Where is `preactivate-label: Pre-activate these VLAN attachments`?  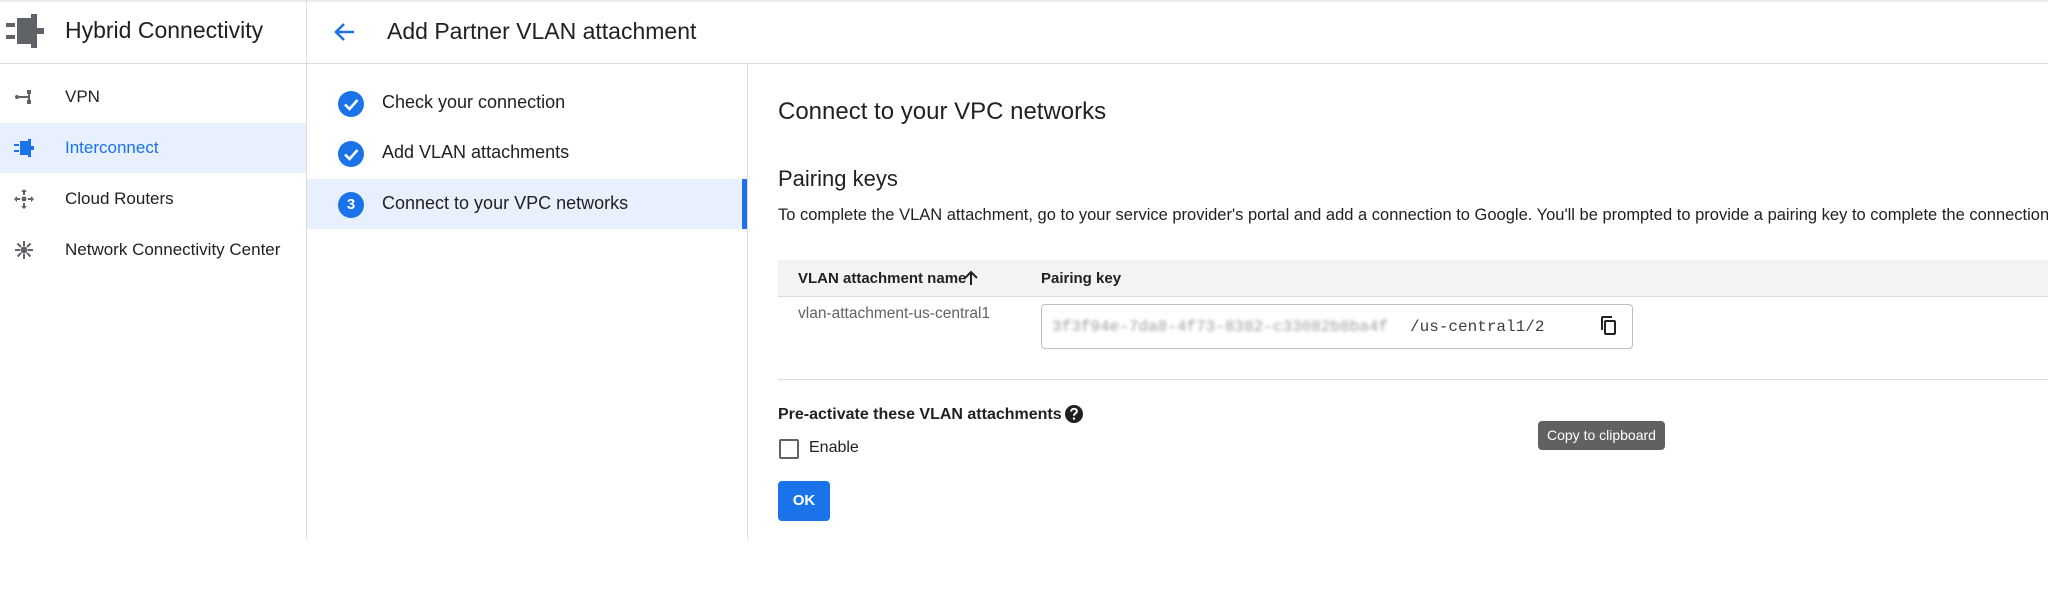
preactivate-label: Pre-activate these VLAN attachments is located at coordinates (920, 414).